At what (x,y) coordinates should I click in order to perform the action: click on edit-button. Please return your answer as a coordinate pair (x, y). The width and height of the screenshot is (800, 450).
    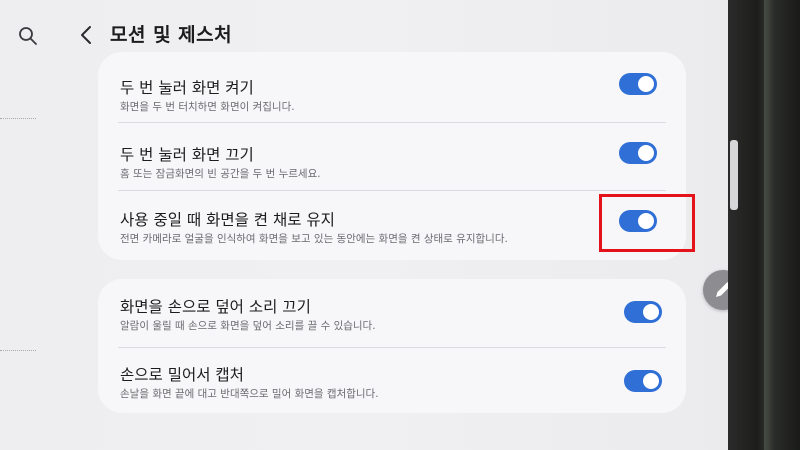
    Looking at the image, I should click on (715, 290).